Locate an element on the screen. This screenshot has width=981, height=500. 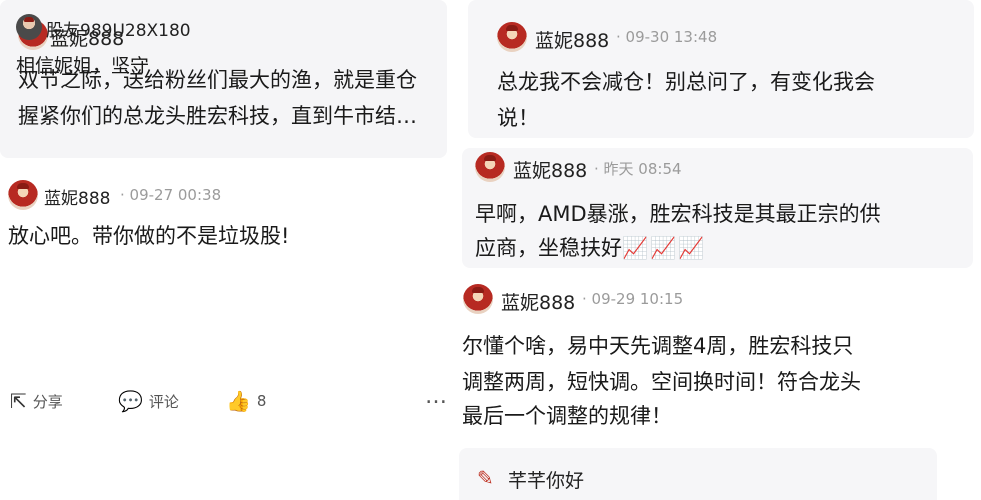
reply-text: 相信妮姐，坚守 is located at coordinates (83, 66).